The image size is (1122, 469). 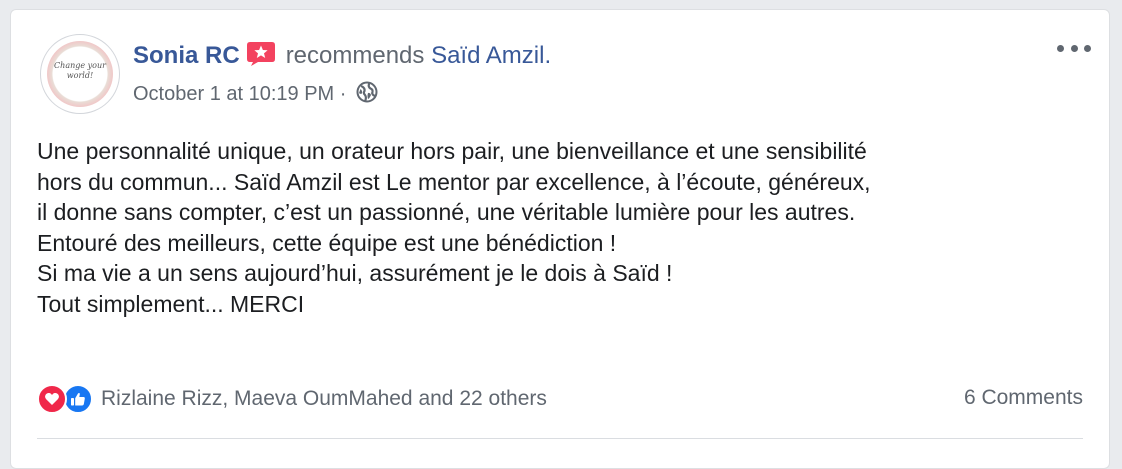 I want to click on avatar: Change your world!, so click(x=80, y=74).